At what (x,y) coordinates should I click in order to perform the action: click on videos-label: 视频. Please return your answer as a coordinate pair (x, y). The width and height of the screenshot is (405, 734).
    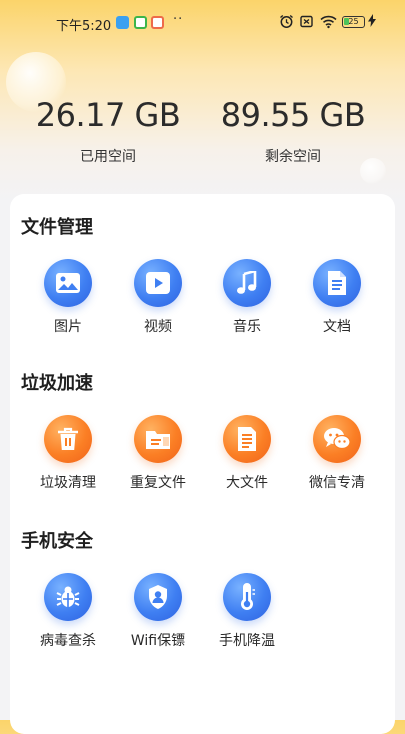
    Looking at the image, I should click on (158, 327).